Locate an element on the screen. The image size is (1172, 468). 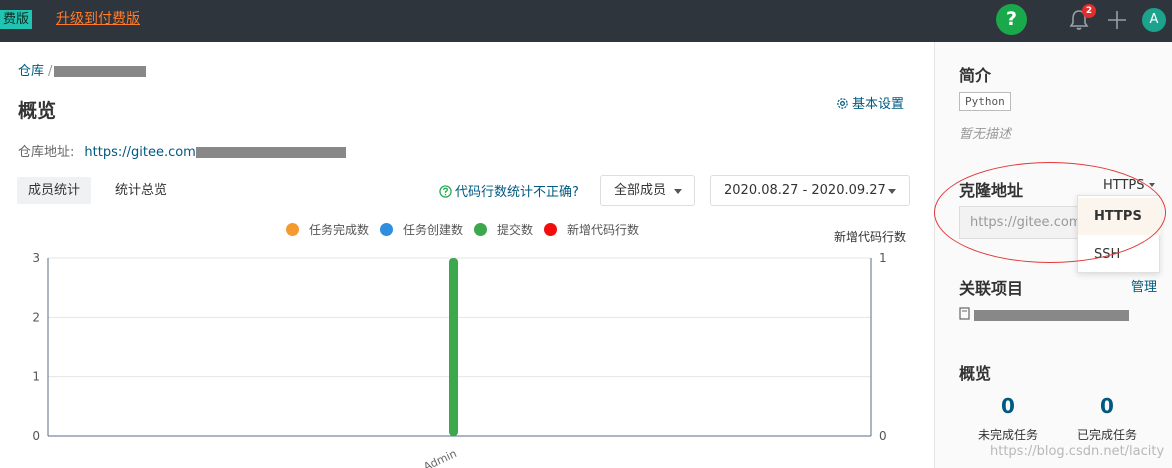
language-tag: Python is located at coordinates (985, 101).